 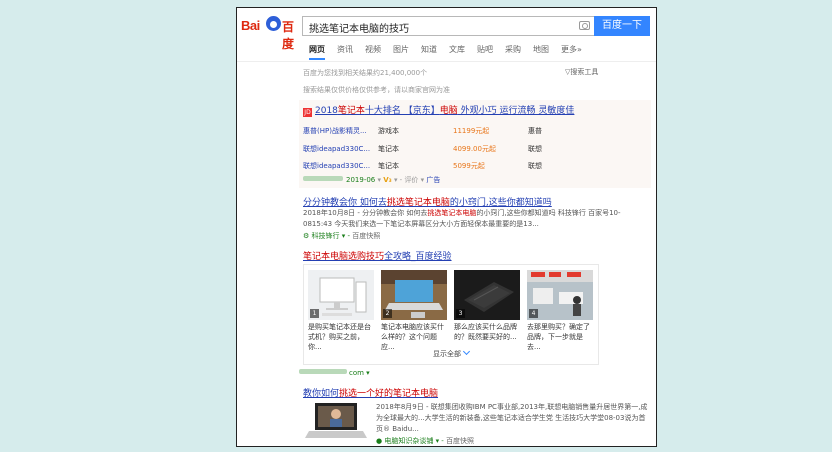 What do you see at coordinates (271, 33) in the screenshot?
I see `baidu-logo: Bai 百度` at bounding box center [271, 33].